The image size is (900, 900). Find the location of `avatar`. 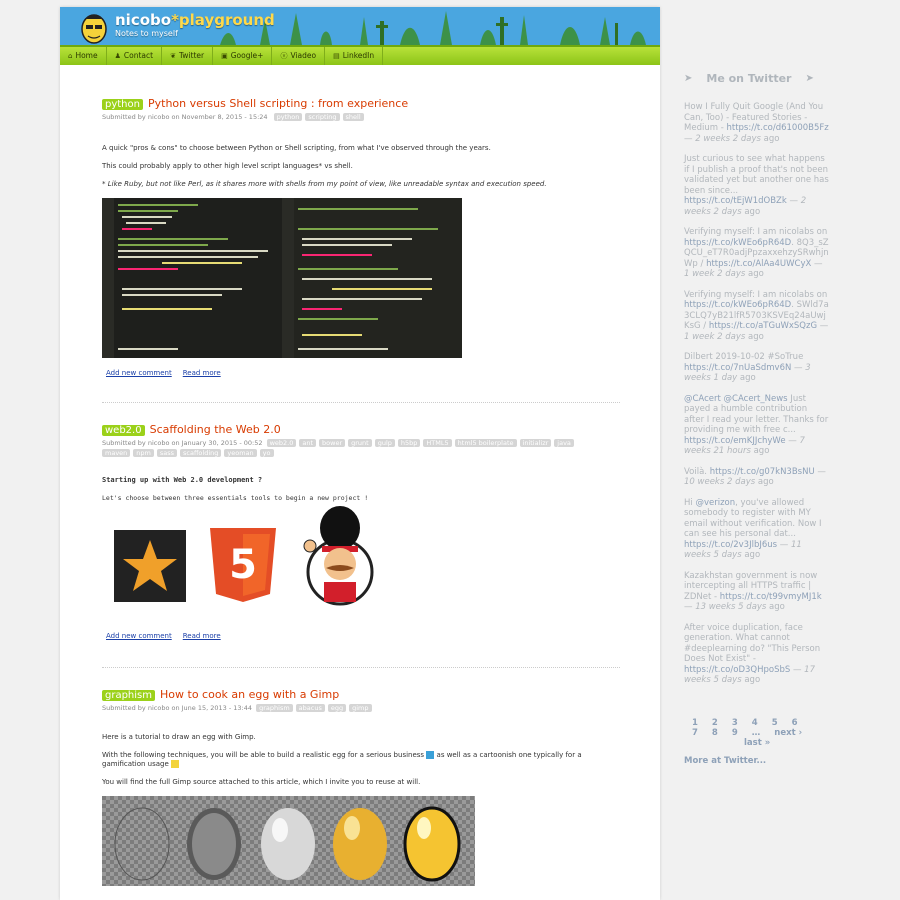

avatar is located at coordinates (94, 29).